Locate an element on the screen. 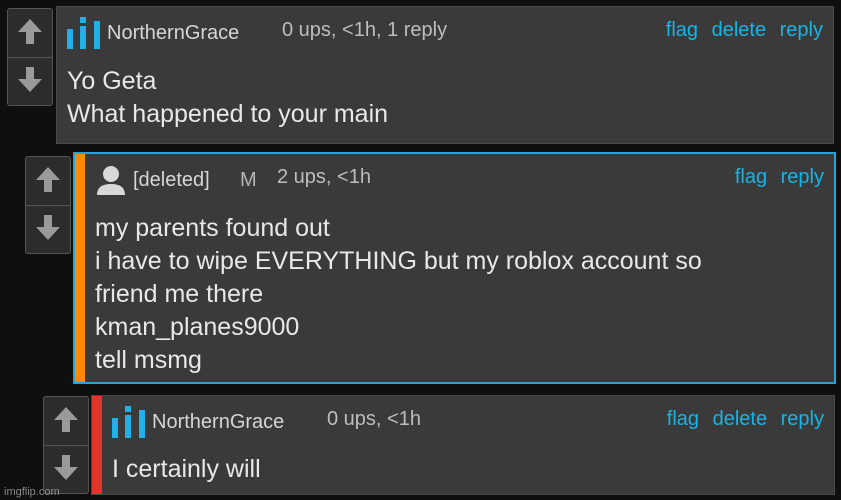 Image resolution: width=841 pixels, height=500 pixels. comment-line: tell msmg is located at coordinates (148, 360).